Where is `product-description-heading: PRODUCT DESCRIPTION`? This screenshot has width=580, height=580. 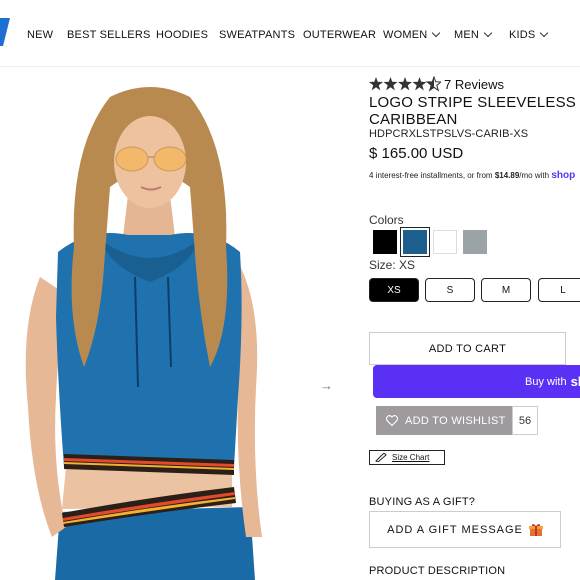
product-description-heading: PRODUCT DESCRIPTION is located at coordinates (437, 571).